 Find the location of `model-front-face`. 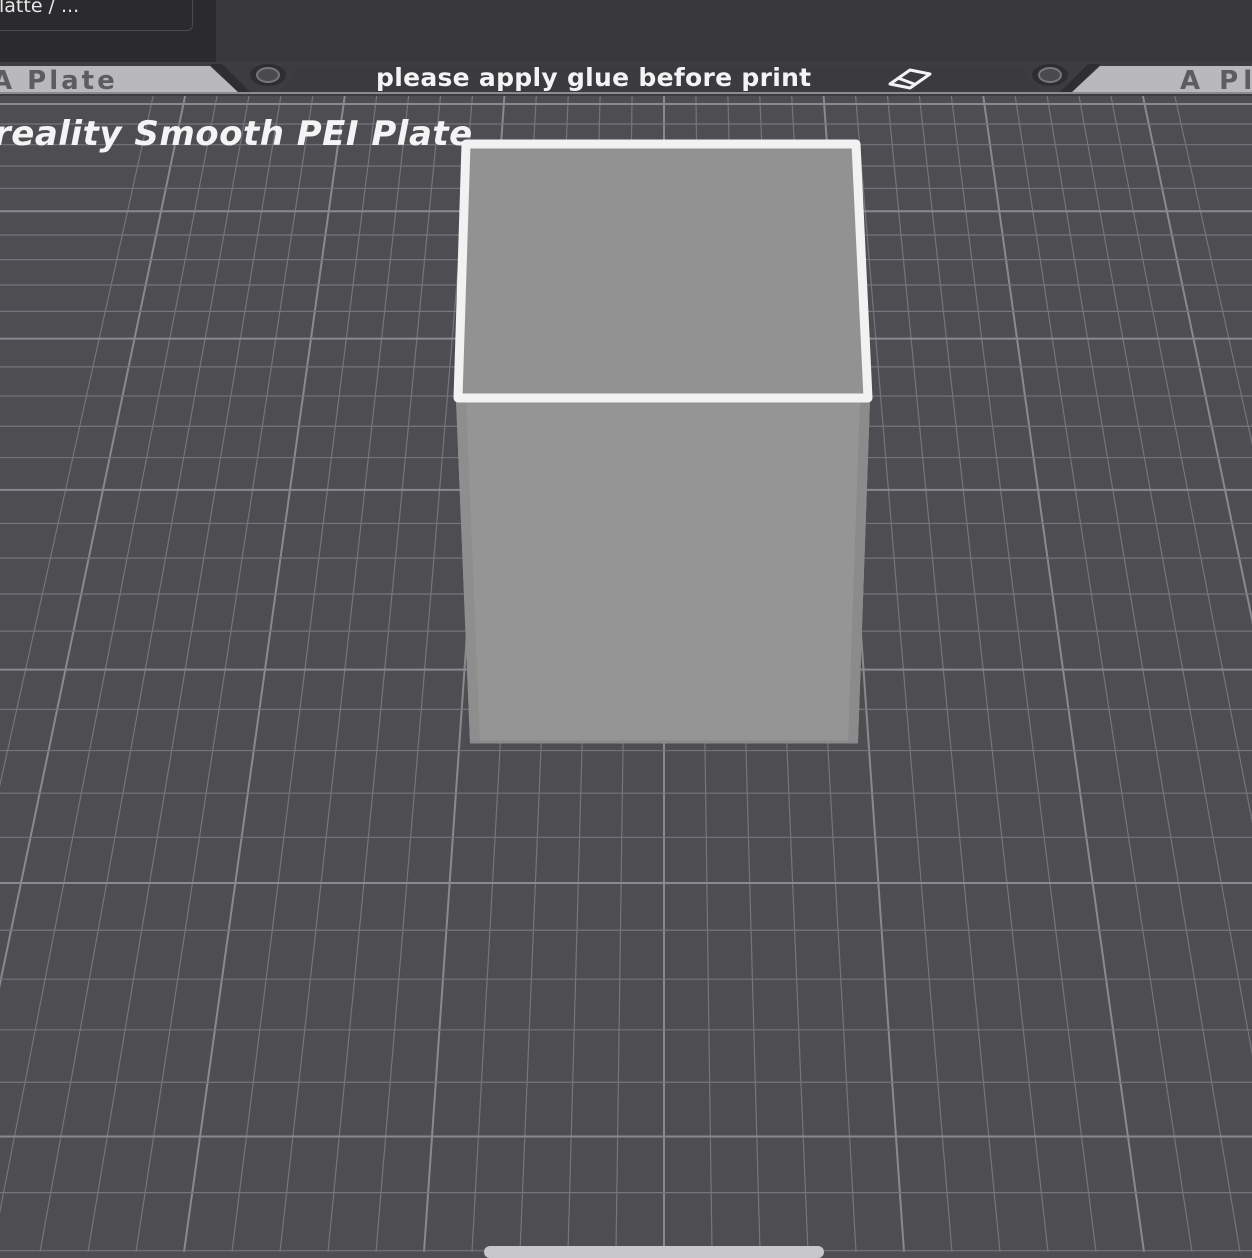

model-front-face is located at coordinates (663, 571).